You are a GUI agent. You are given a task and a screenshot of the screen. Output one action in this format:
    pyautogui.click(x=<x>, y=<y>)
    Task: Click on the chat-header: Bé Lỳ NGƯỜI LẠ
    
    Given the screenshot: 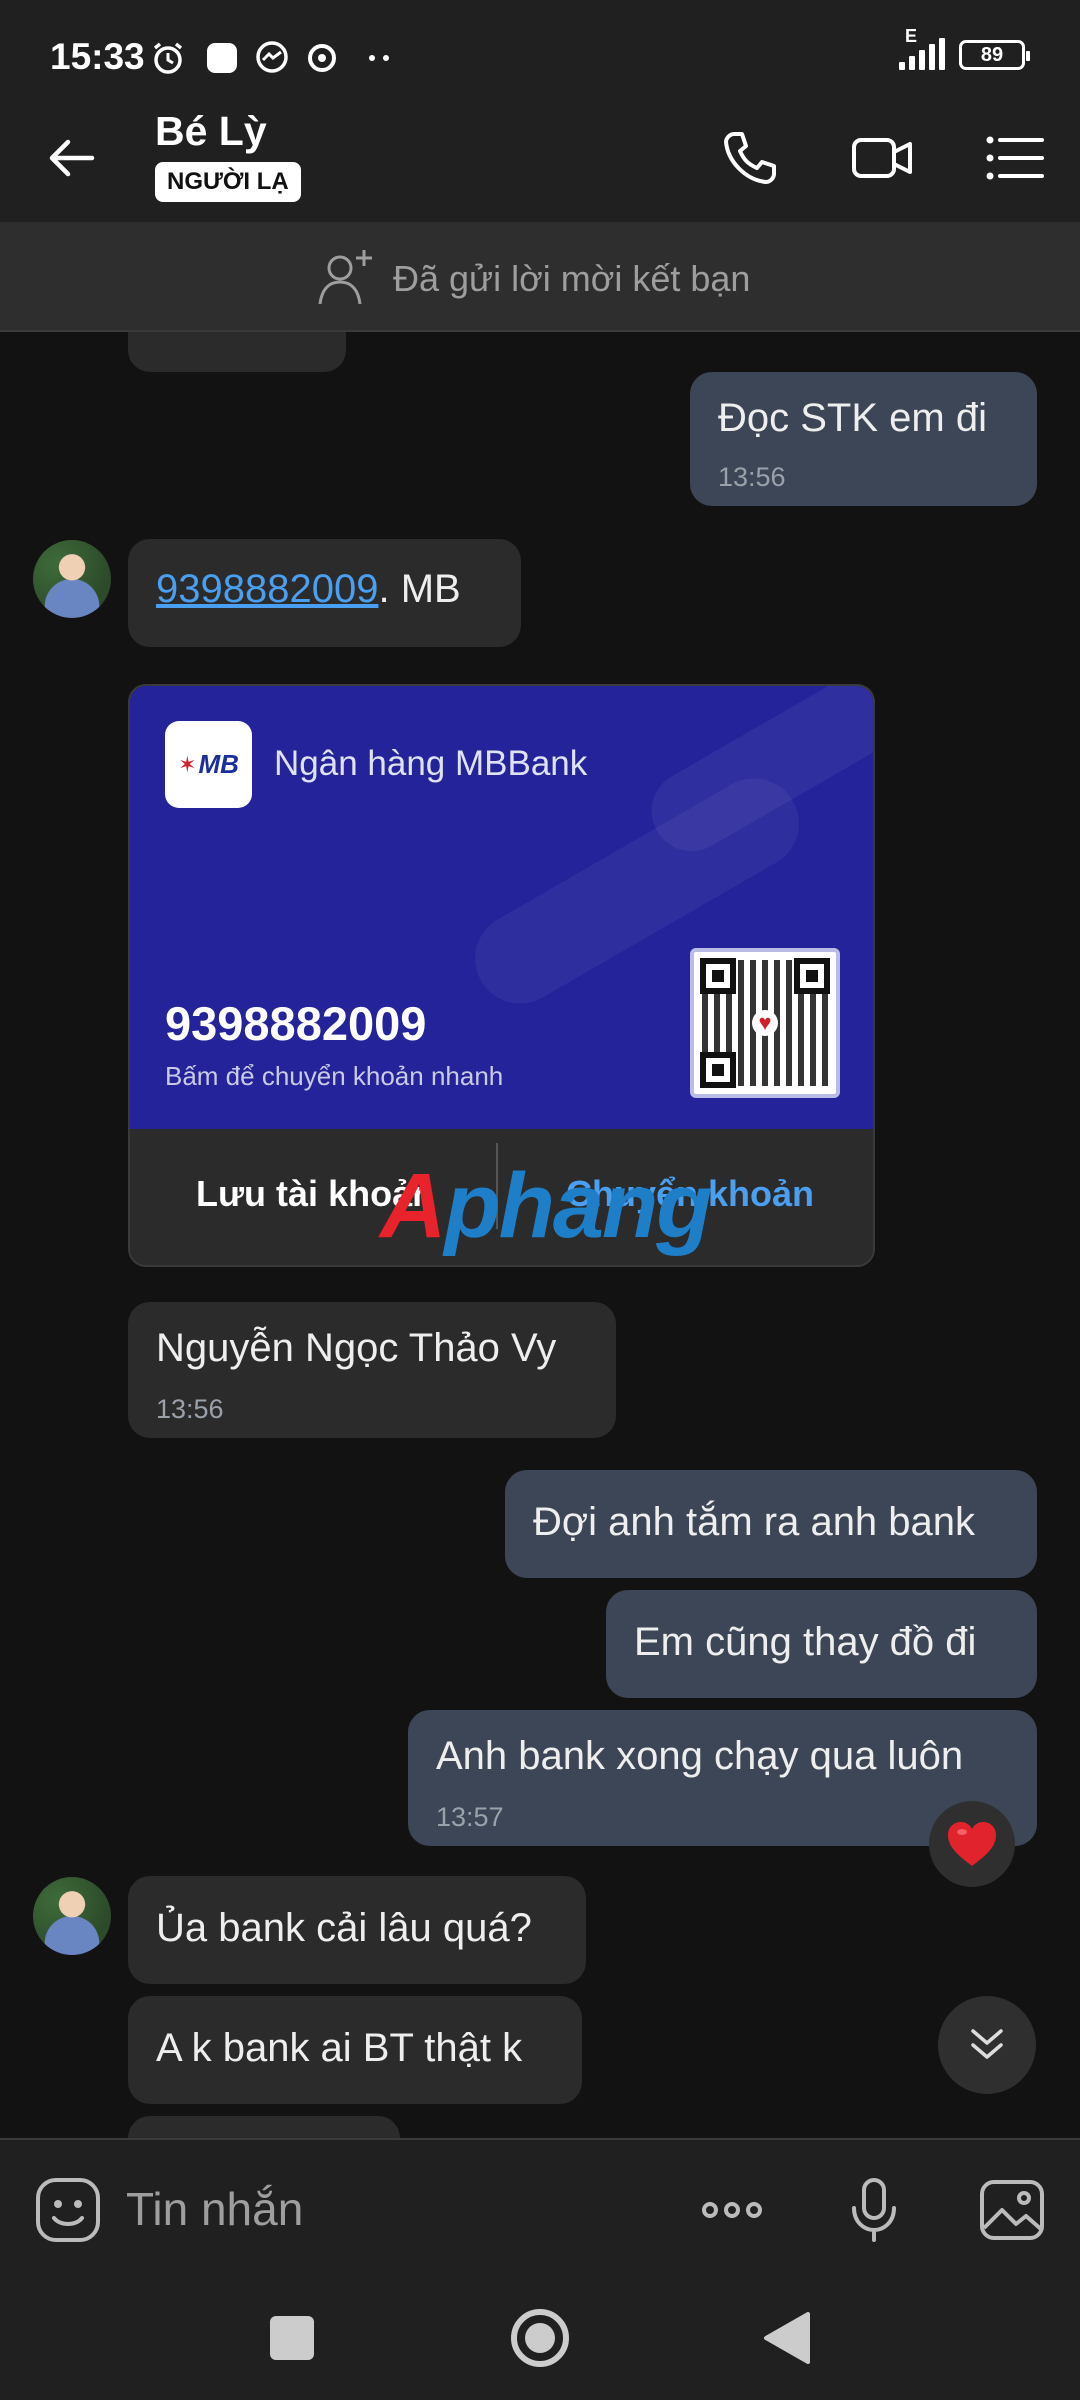 What is the action you would take?
    pyautogui.click(x=540, y=156)
    